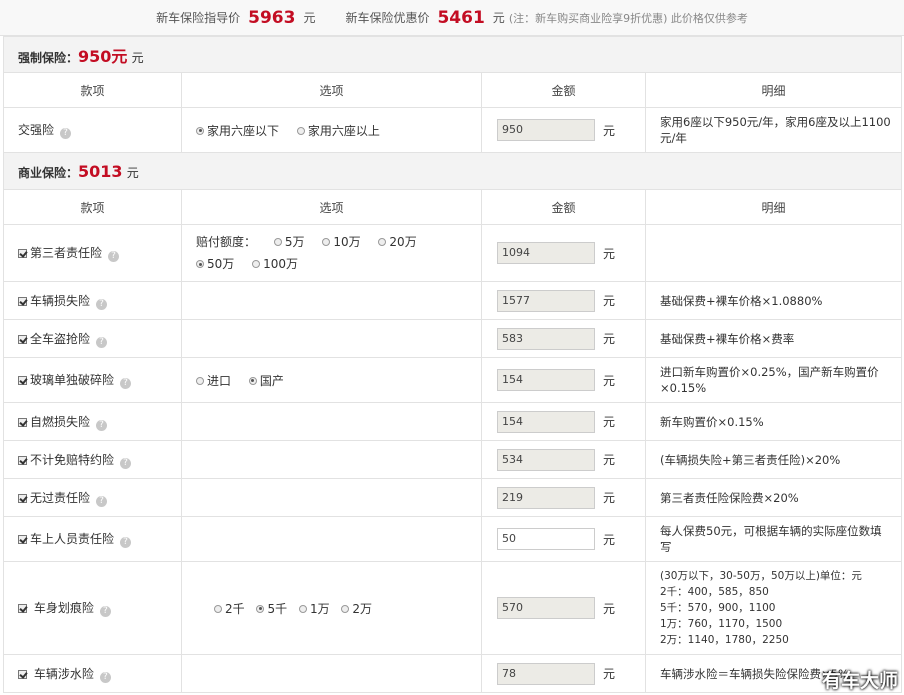 Image resolution: width=904 pixels, height=695 pixels. I want to click on radio-option: 10万, so click(341, 242).